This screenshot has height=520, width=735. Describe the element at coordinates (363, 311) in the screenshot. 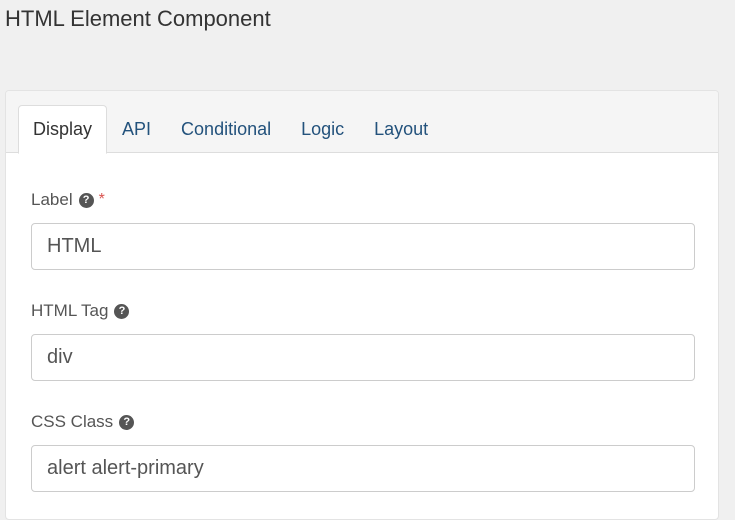

I see `html-tag-field-label: HTML Tag ?` at that location.